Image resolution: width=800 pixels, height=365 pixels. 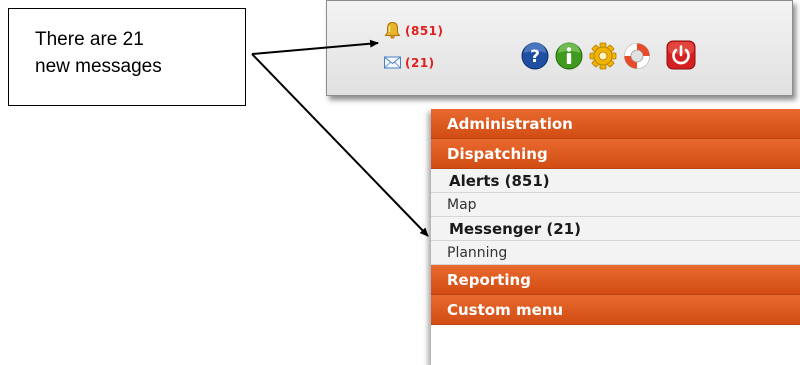 What do you see at coordinates (615, 181) in the screenshot?
I see `menu-item-alerts: Alerts (851)` at bounding box center [615, 181].